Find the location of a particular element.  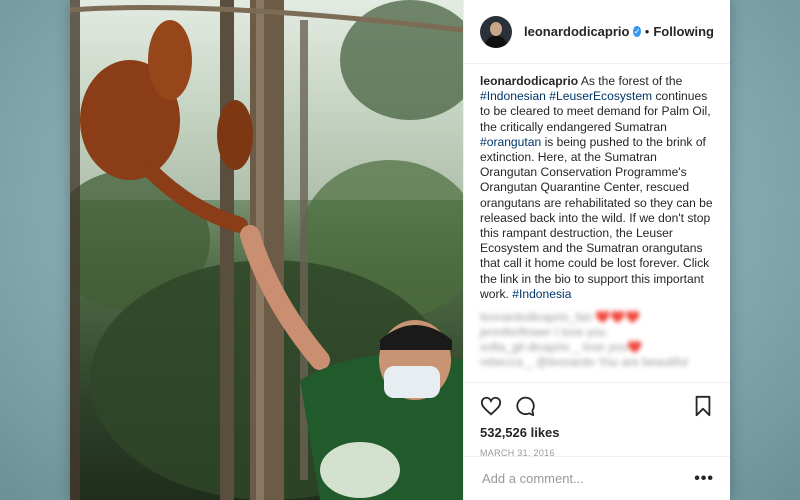

post-header: leonardodicaprio ✓ • Following is located at coordinates (597, 32).